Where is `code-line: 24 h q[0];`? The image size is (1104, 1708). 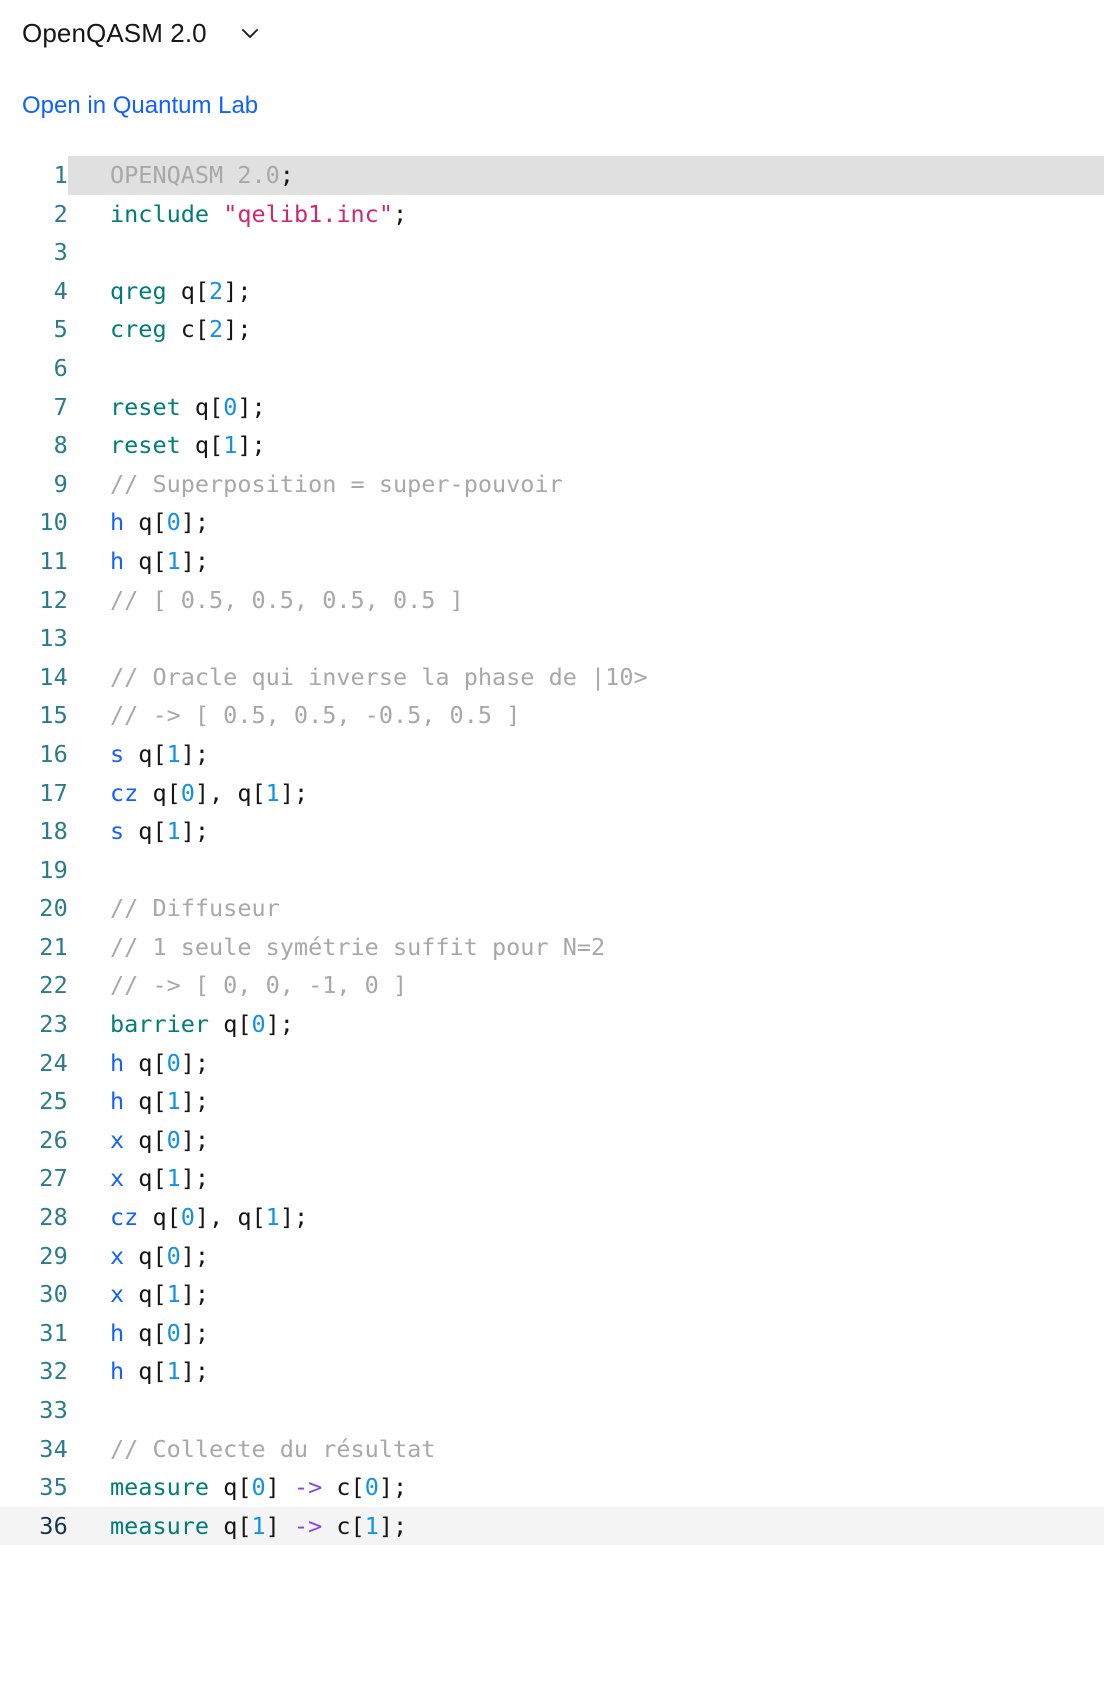
code-line: 24 h q[0]; is located at coordinates (552, 1063).